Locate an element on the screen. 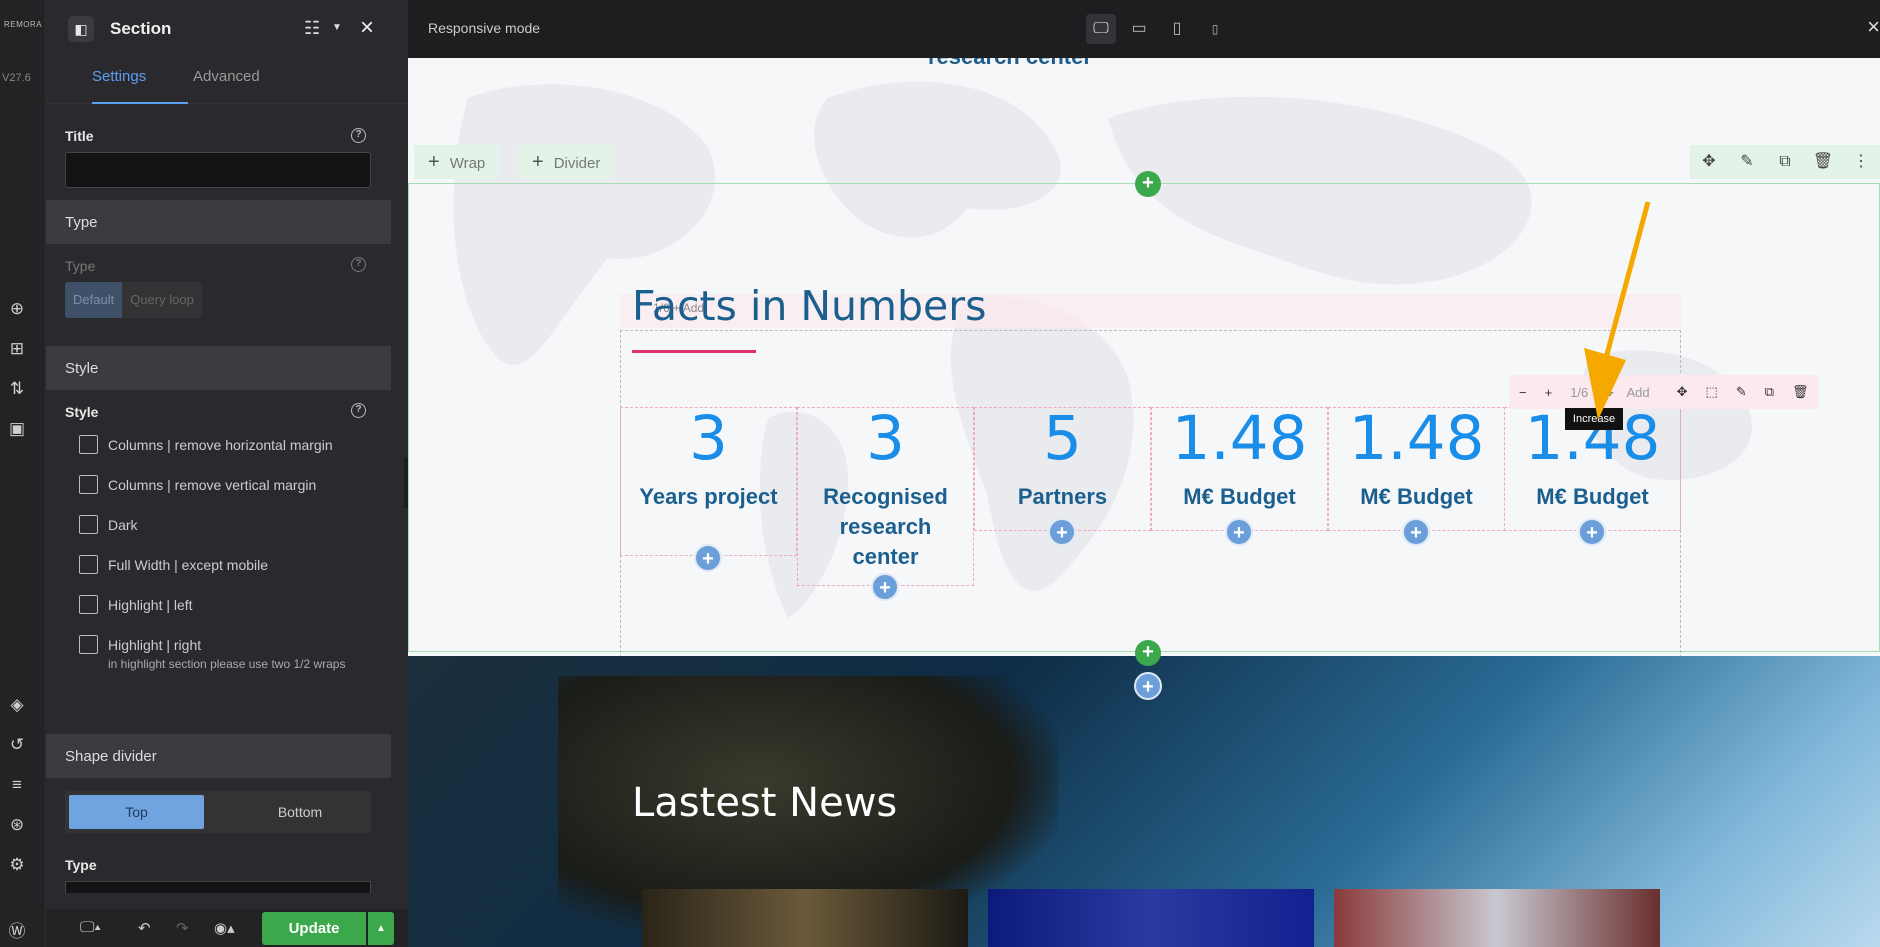  shape-type-select is located at coordinates (218, 887).